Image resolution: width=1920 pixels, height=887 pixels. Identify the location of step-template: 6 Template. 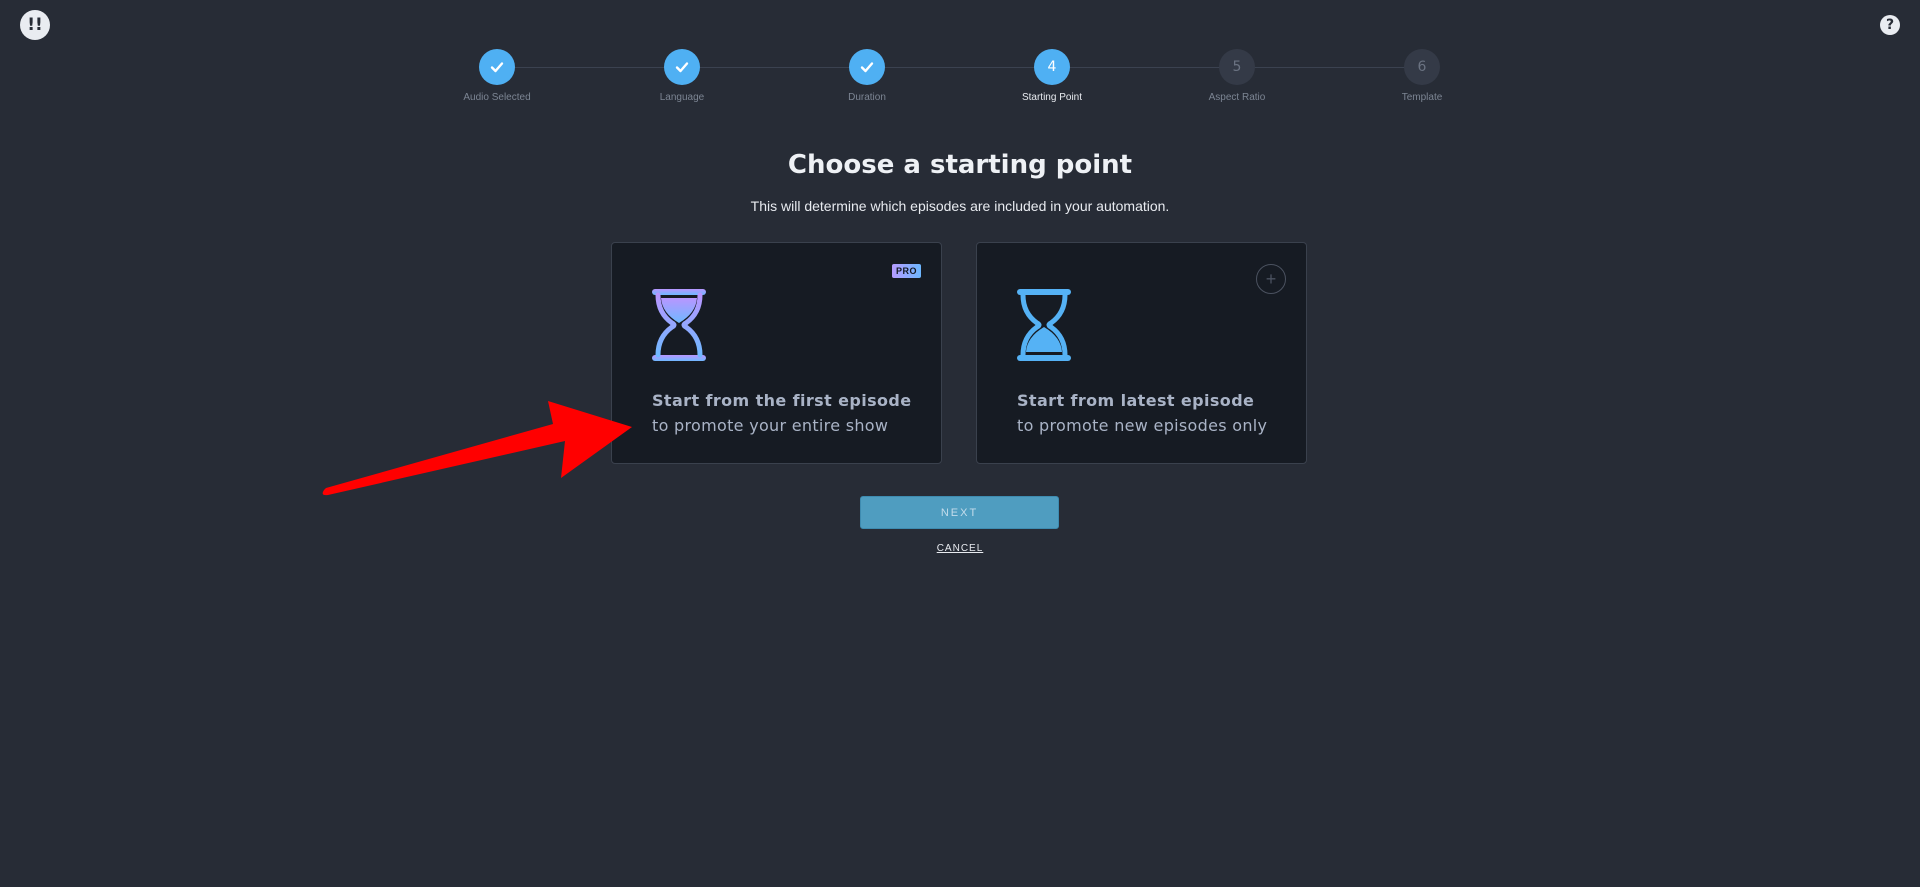
(1422, 76).